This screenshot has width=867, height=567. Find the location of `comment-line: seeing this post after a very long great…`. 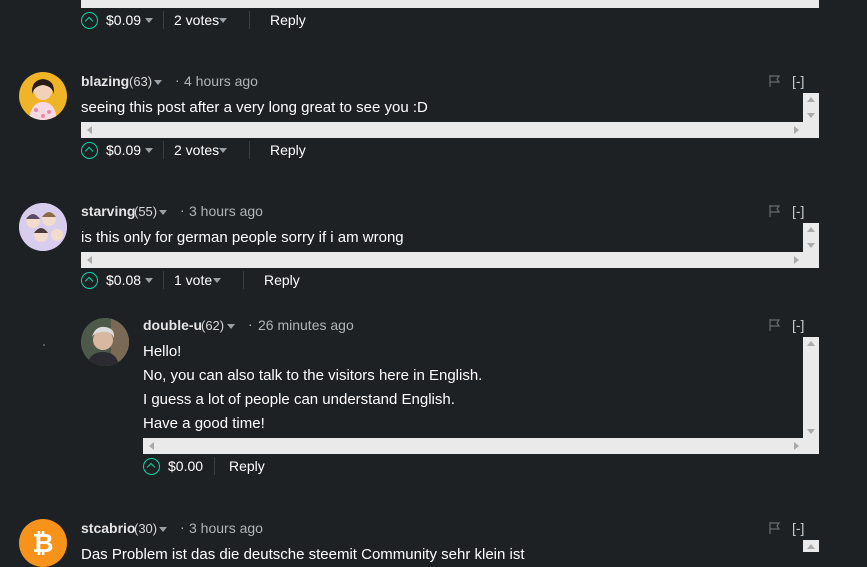

comment-line: seeing this post after a very long great… is located at coordinates (254, 107).